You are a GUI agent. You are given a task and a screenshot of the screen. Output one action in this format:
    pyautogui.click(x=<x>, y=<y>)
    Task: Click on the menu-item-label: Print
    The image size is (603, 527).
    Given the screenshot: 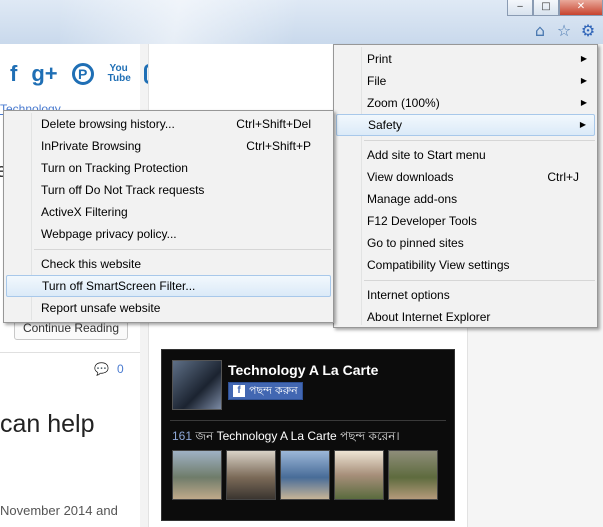 What is the action you would take?
    pyautogui.click(x=379, y=59)
    